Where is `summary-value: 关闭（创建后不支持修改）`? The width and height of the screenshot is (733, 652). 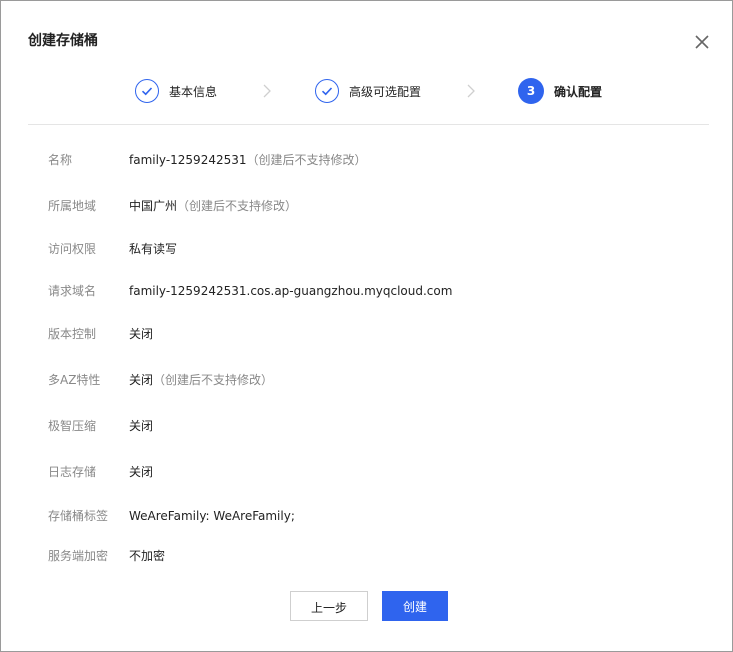 summary-value: 关闭（创建后不支持修改） is located at coordinates (201, 380).